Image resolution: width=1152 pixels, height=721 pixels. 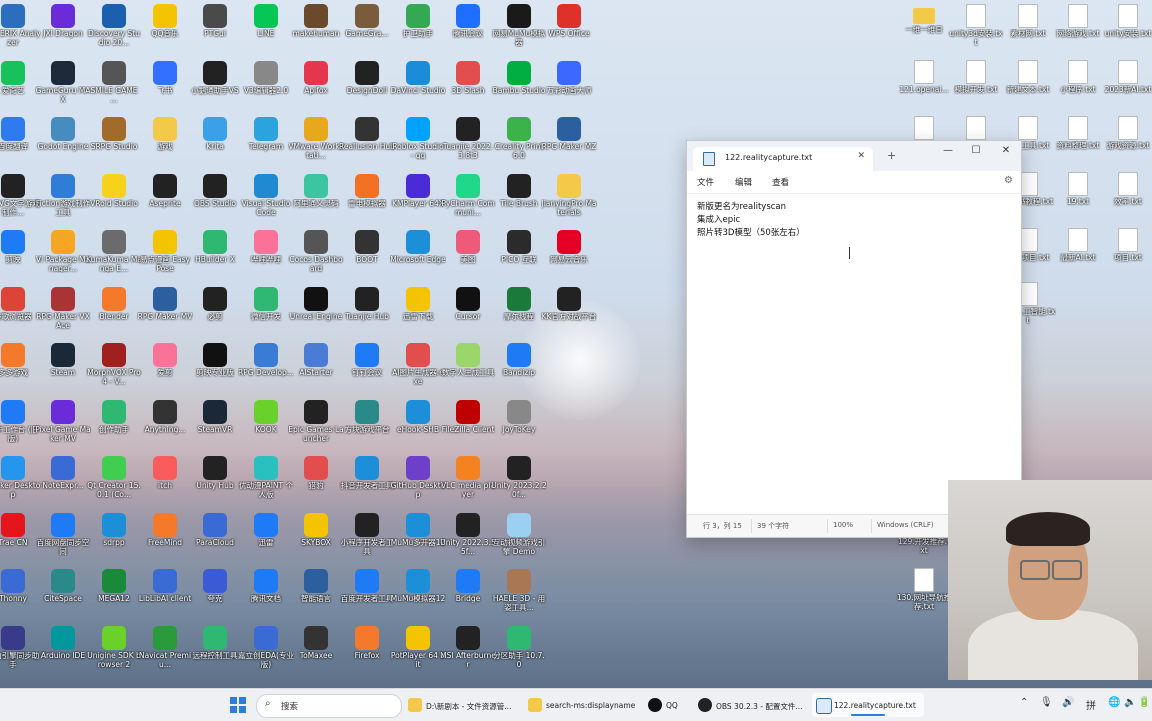 What do you see at coordinates (668, 705) in the screenshot?
I see `taskbar-item-qq: QQ` at bounding box center [668, 705].